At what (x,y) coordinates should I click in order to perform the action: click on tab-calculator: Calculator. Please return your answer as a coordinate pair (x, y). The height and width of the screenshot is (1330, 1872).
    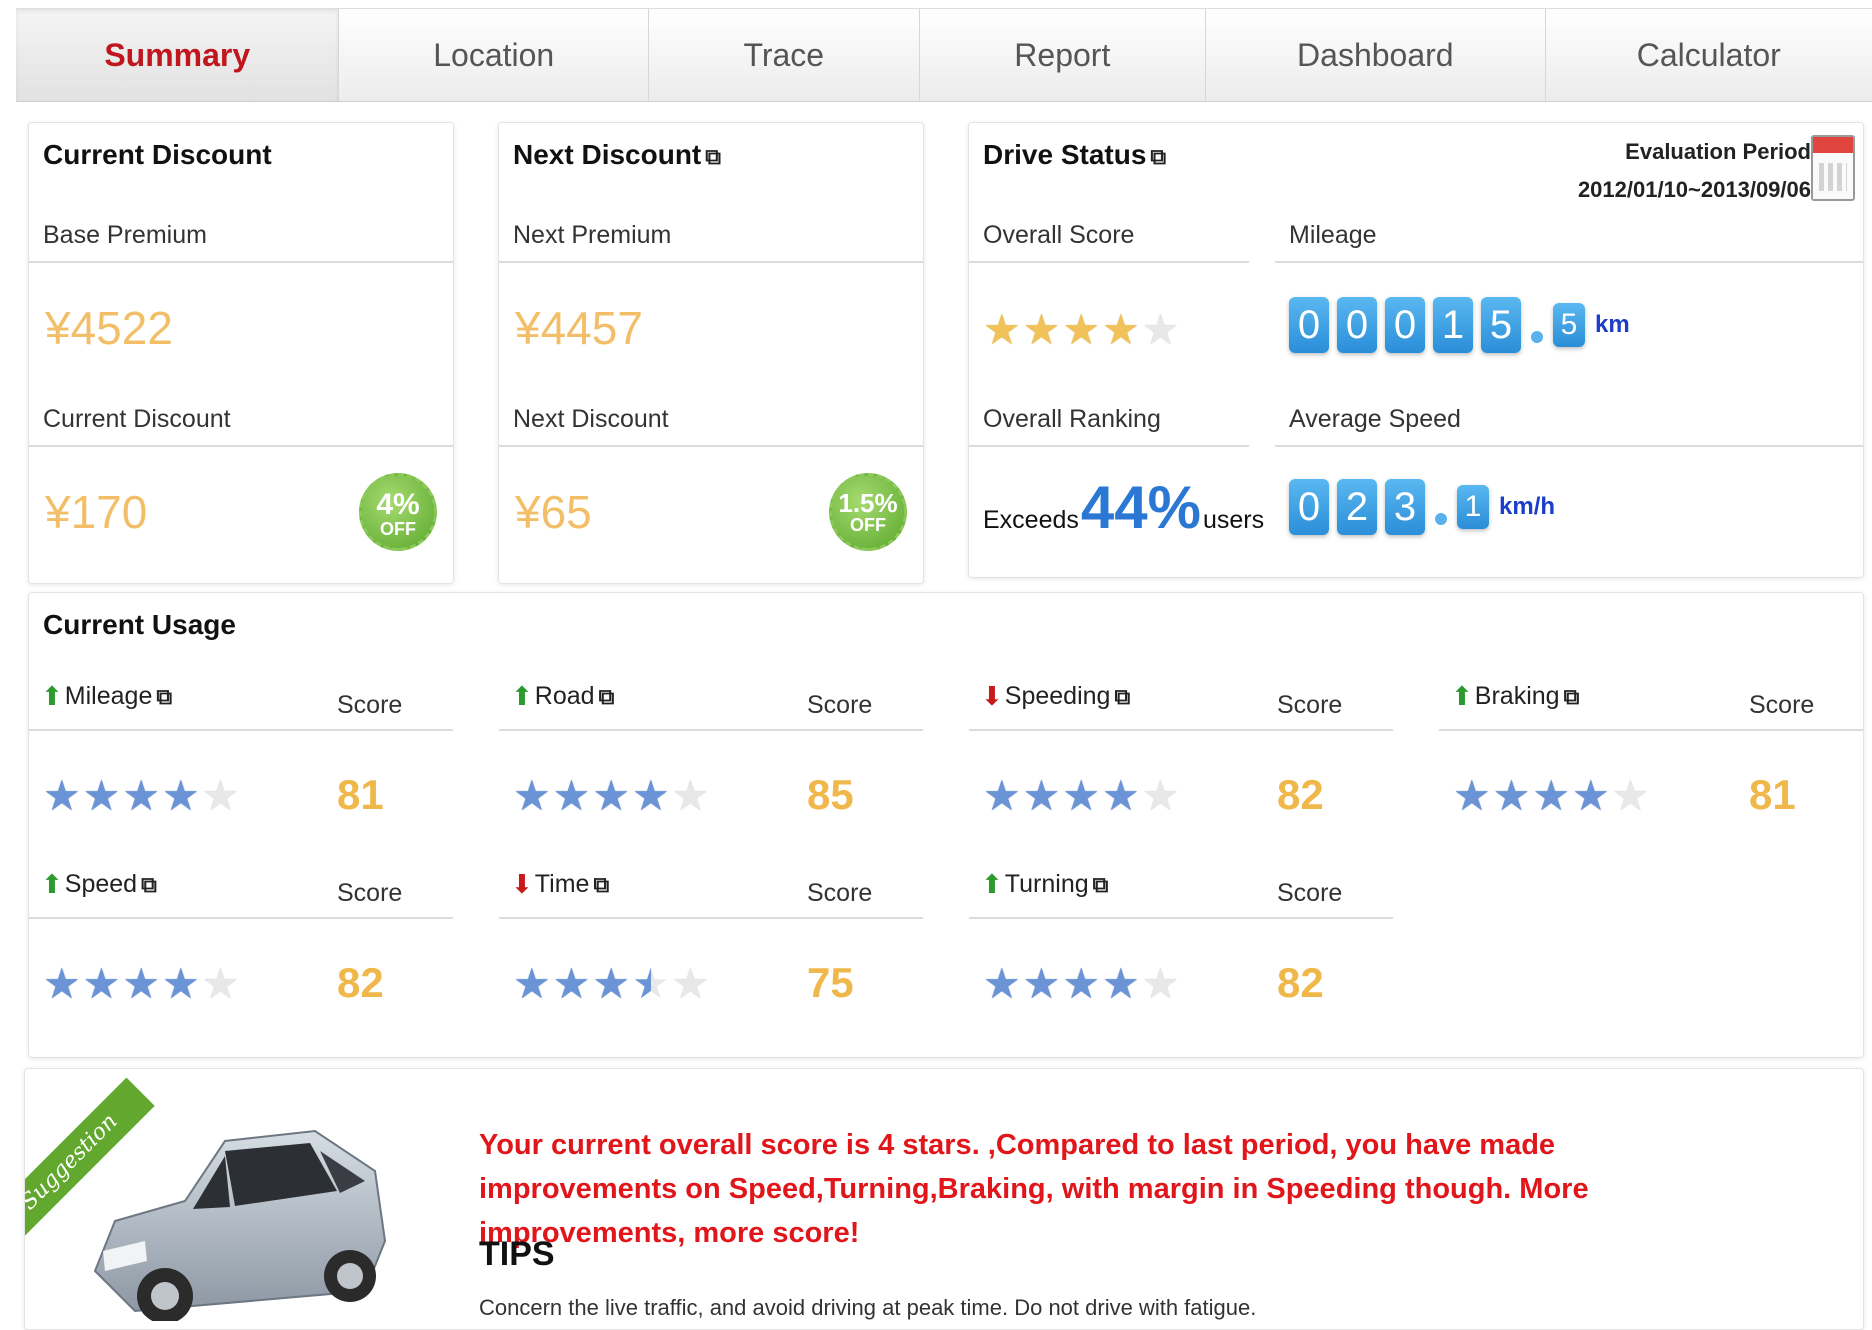
    Looking at the image, I should click on (1709, 55).